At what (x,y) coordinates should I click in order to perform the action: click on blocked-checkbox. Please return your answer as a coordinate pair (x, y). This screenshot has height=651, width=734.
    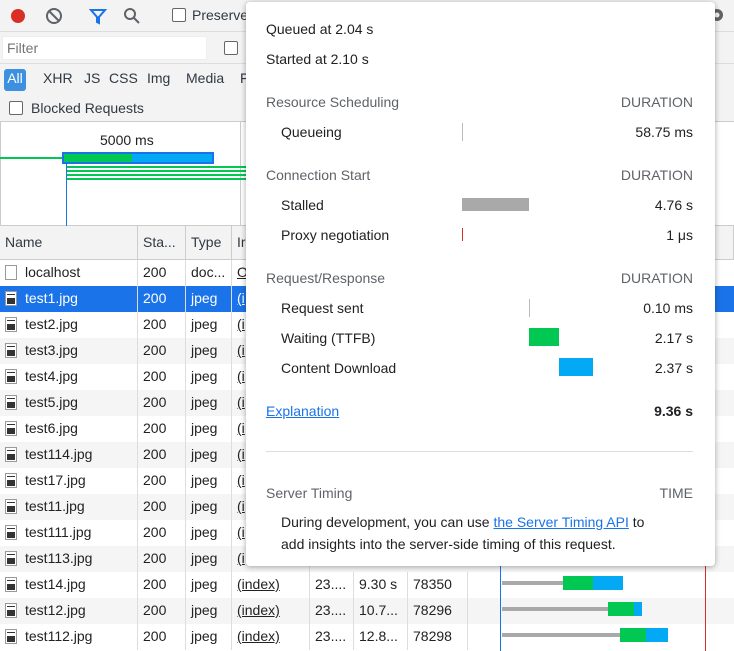
    Looking at the image, I should click on (16, 107).